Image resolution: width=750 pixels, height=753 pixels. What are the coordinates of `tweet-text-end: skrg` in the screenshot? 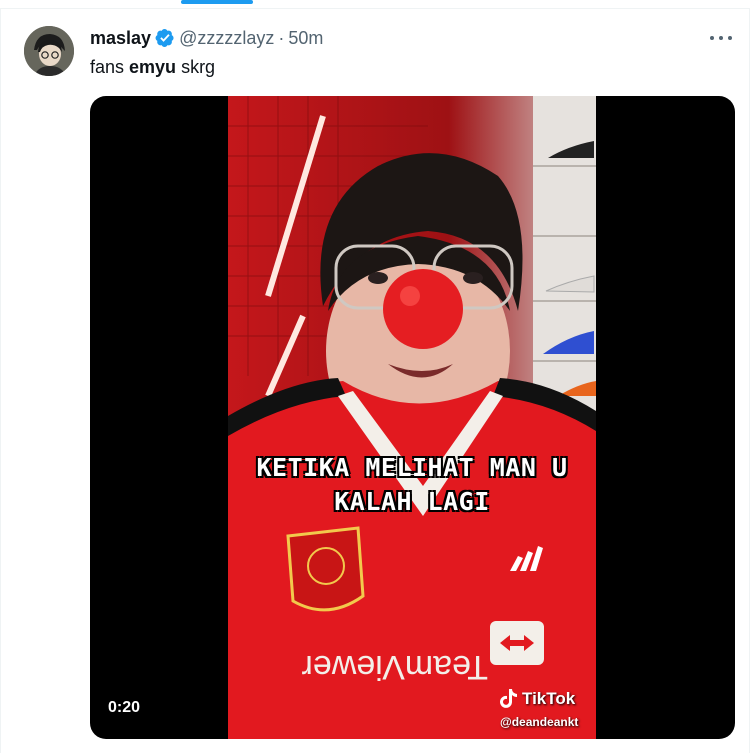 It's located at (196, 67).